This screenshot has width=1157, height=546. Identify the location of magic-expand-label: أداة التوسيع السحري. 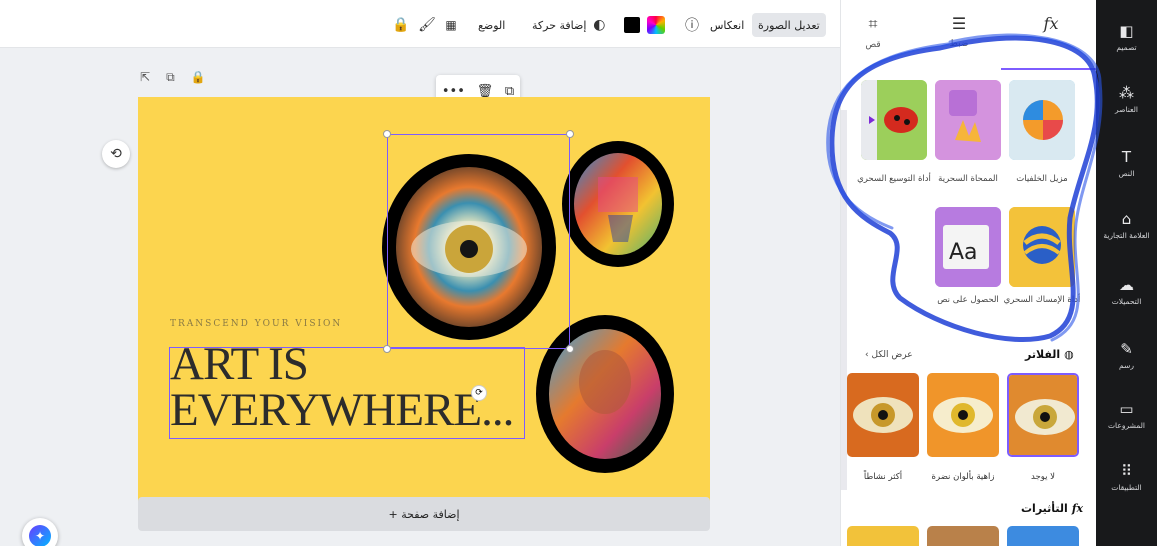
(894, 179).